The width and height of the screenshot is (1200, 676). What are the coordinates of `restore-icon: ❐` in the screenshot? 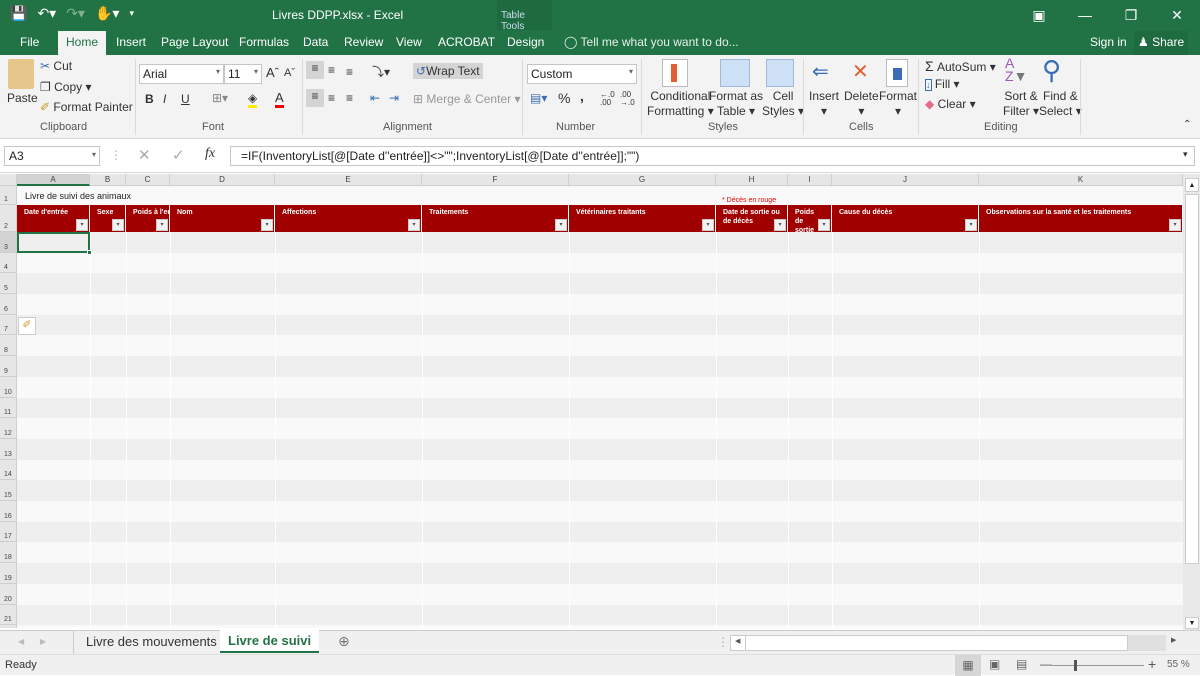 It's located at (1131, 15).